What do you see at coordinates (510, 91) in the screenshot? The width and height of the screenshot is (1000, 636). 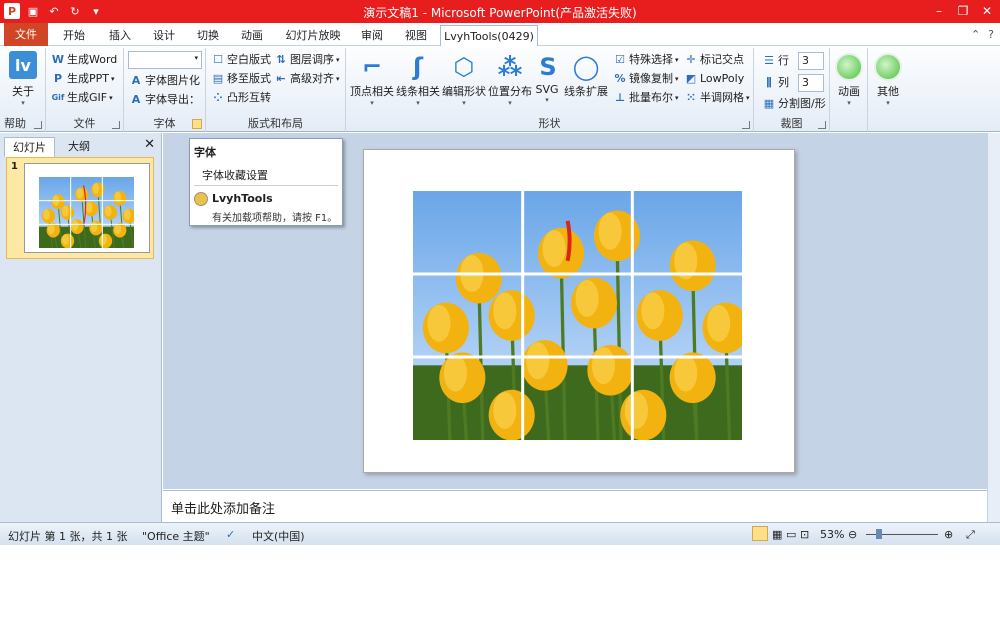 I see `position-distribute-label: 位置分布` at bounding box center [510, 91].